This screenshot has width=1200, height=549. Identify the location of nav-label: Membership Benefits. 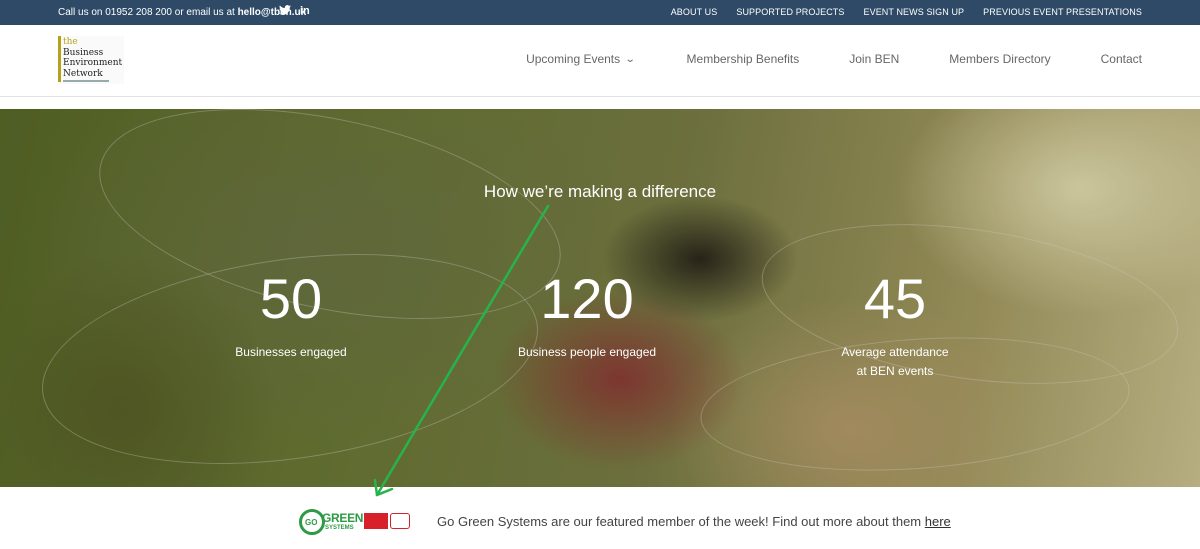
(743, 59).